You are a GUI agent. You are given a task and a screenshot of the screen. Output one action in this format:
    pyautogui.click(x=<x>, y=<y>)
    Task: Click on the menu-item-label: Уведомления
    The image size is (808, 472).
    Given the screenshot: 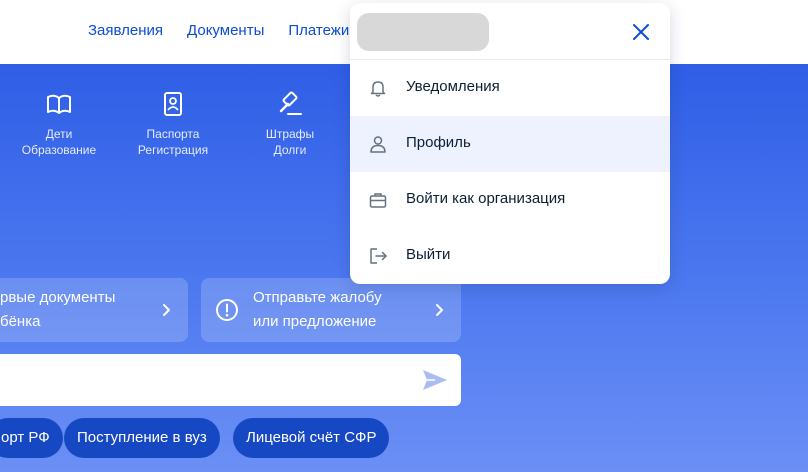 What is the action you would take?
    pyautogui.click(x=453, y=86)
    